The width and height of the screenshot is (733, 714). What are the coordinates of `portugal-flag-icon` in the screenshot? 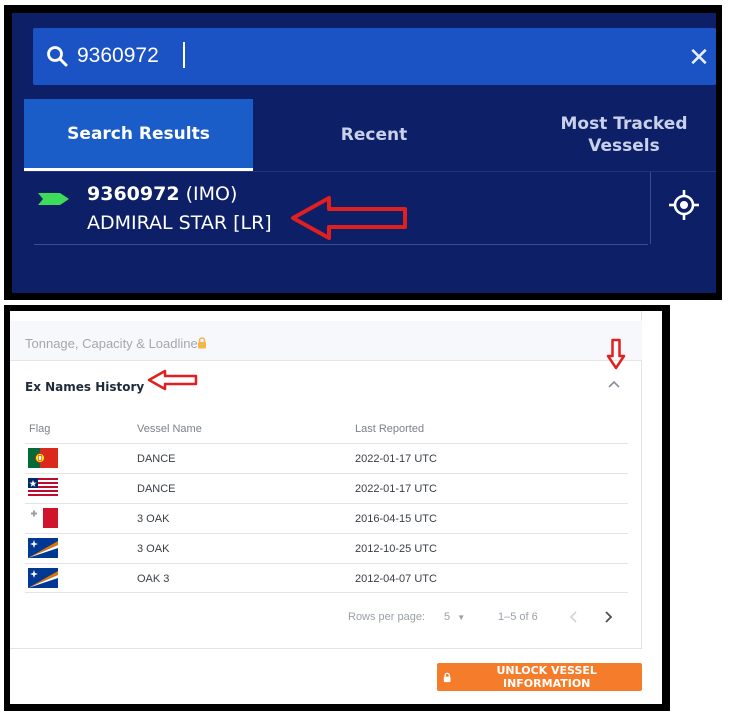 It's located at (43, 458).